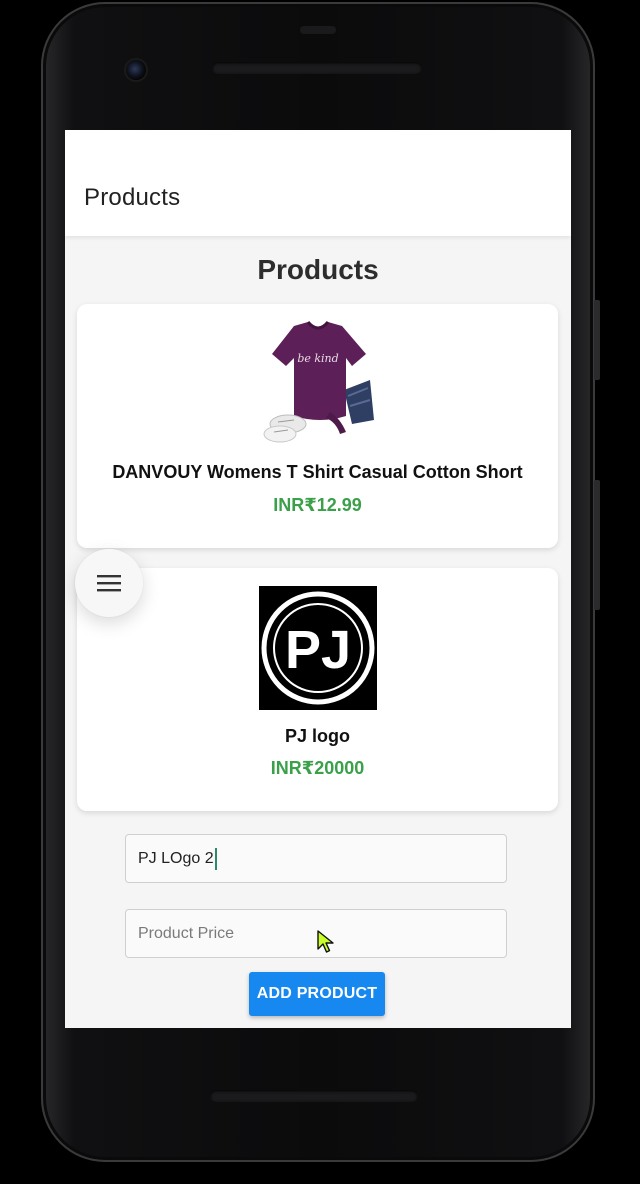 The width and height of the screenshot is (640, 1184). Describe the element at coordinates (314, 1096) in the screenshot. I see `bottom-speaker` at that location.